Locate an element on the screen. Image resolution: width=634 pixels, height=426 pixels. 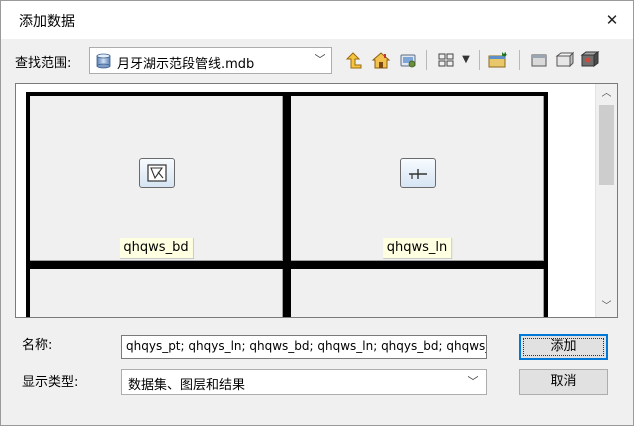
polygon-feature-class-icon is located at coordinates (156, 173).